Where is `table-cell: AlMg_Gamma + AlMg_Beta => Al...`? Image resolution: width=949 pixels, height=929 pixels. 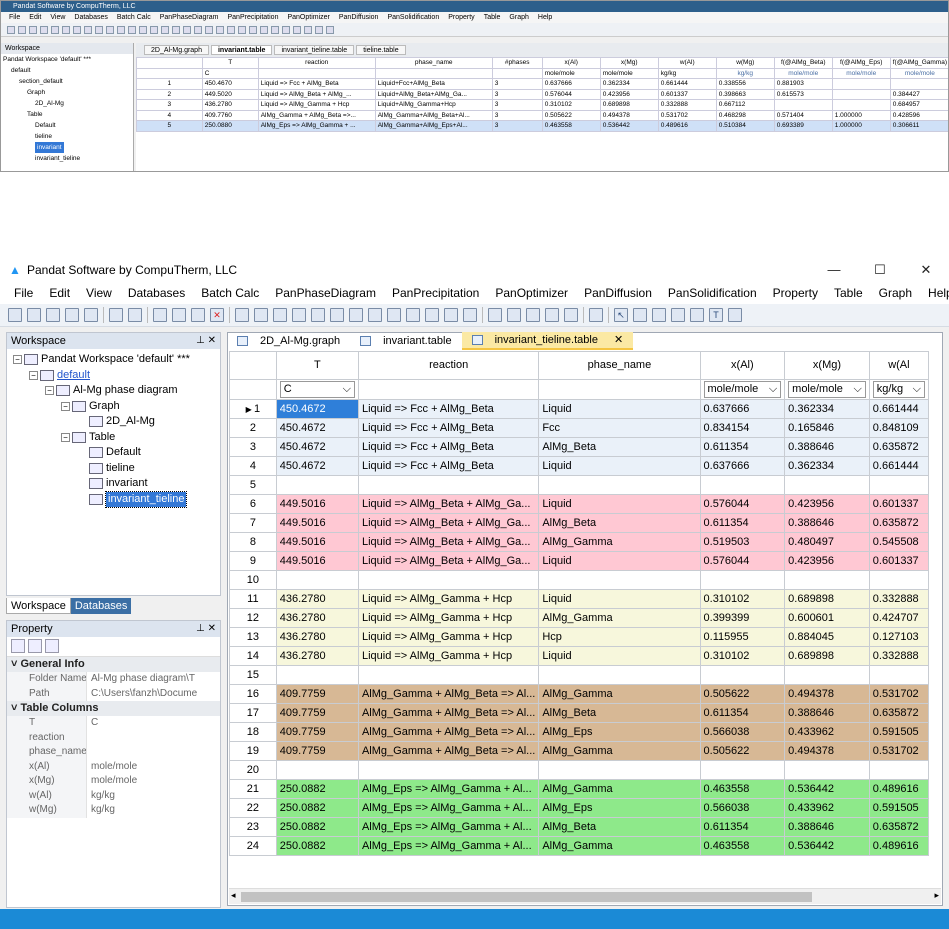 table-cell: AlMg_Gamma + AlMg_Beta => Al... is located at coordinates (448, 713).